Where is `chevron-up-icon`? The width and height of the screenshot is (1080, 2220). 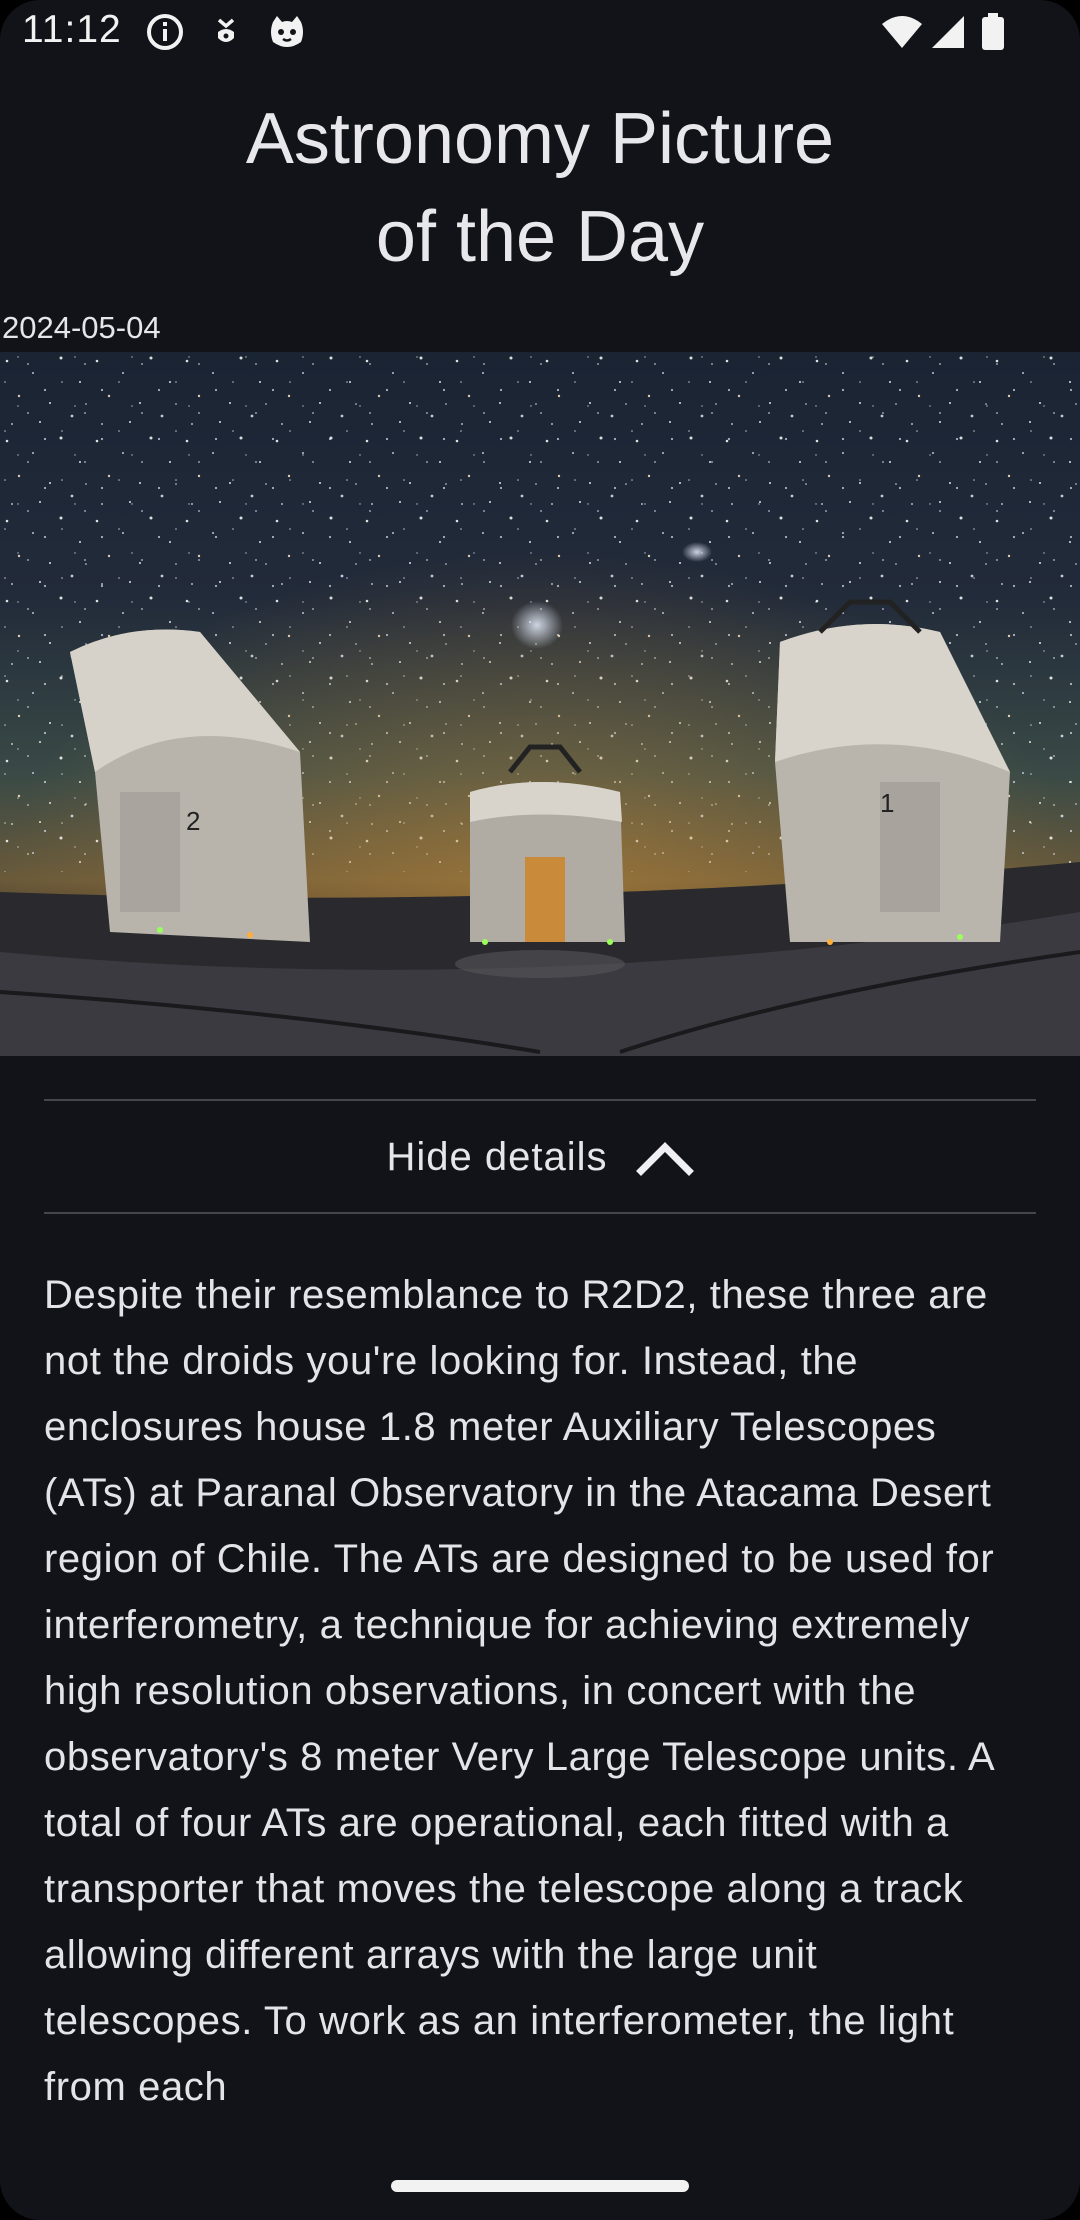
chevron-up-icon is located at coordinates (664, 1159).